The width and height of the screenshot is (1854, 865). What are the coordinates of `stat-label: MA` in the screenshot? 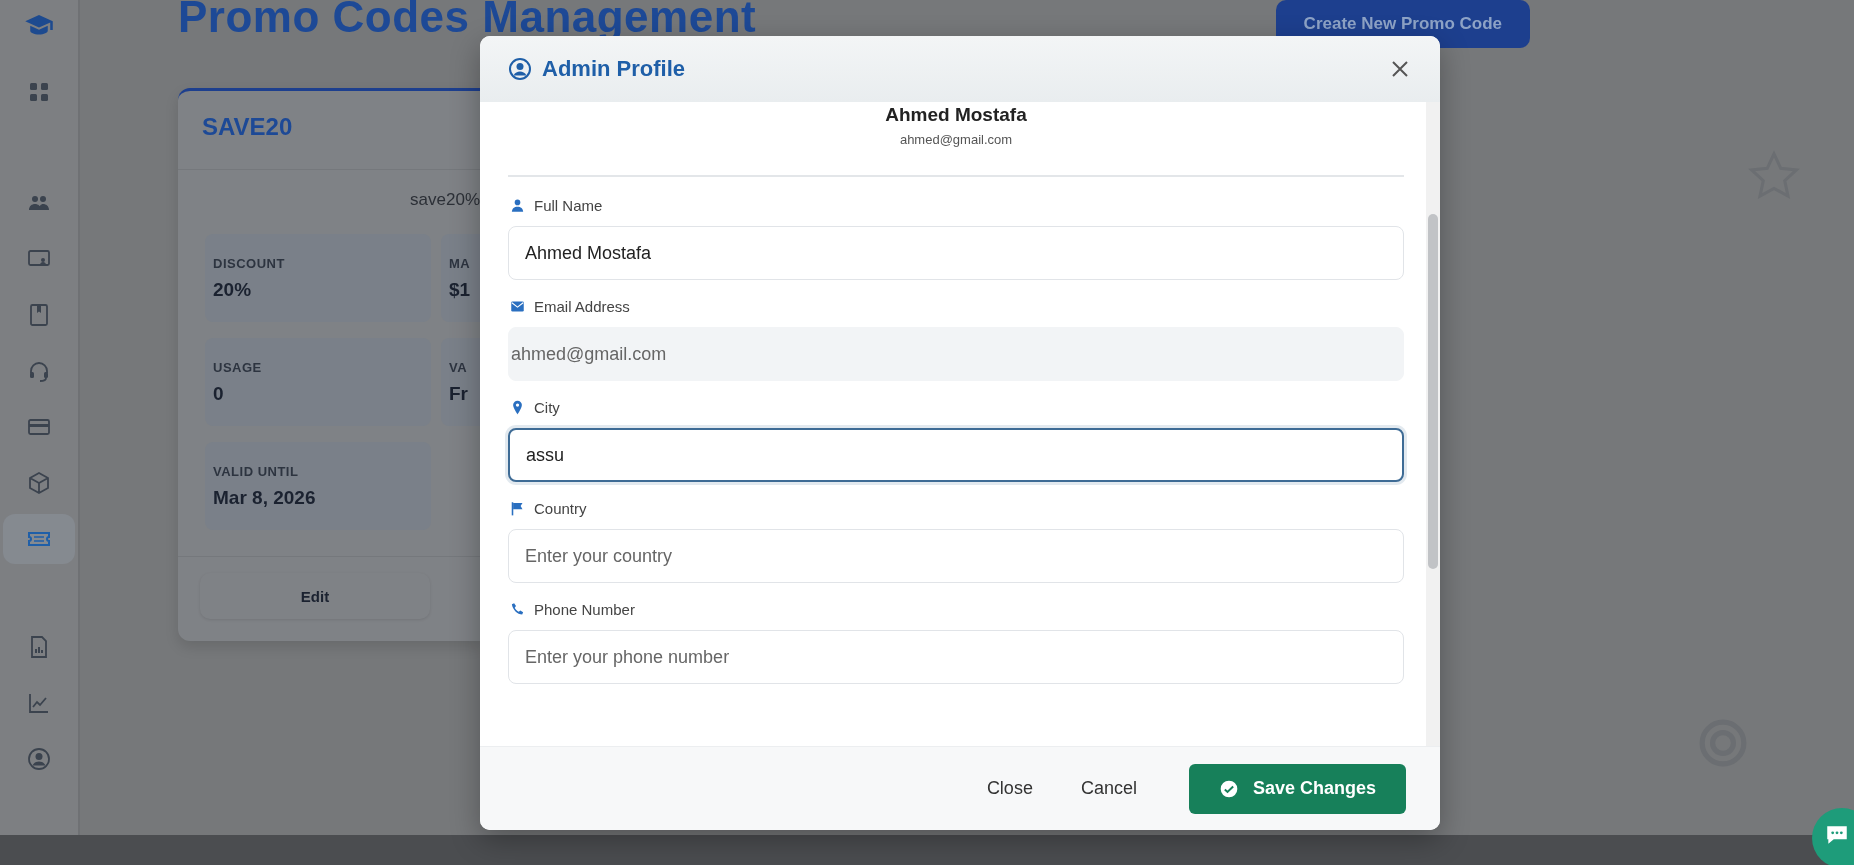 It's located at (460, 263).